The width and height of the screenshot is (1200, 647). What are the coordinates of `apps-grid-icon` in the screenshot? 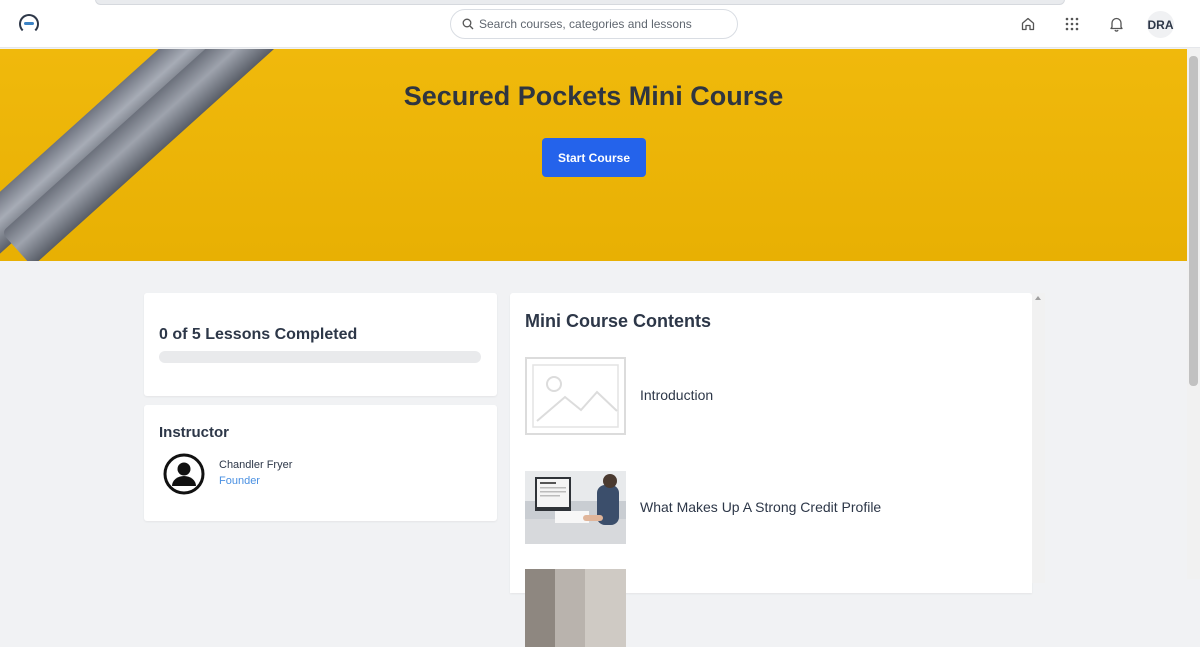 It's located at (1072, 24).